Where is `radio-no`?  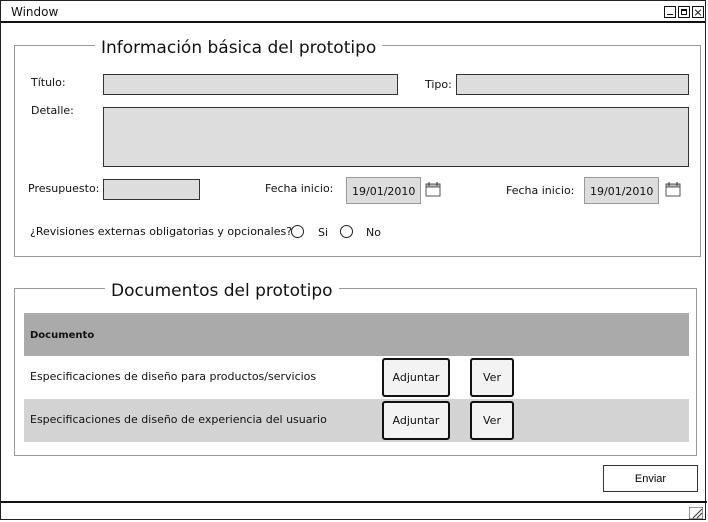 radio-no is located at coordinates (346, 231).